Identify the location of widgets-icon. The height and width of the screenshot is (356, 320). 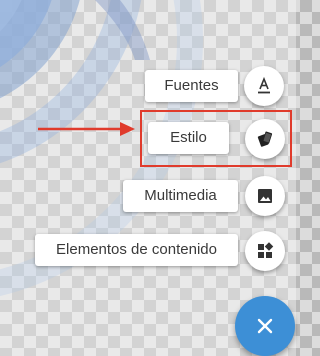
(266, 250).